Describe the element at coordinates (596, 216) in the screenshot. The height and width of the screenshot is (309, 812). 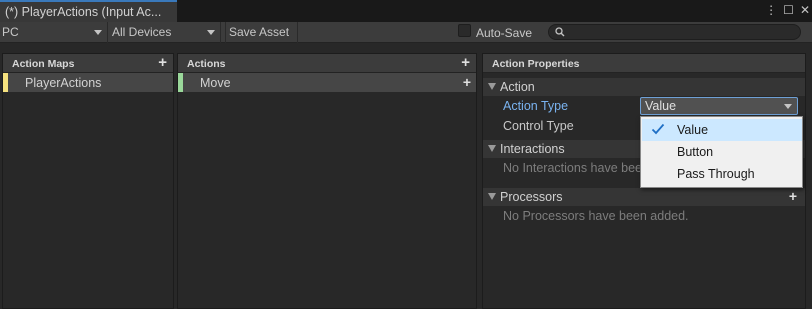
I see `processors-empty-text: No Processors have been added.` at that location.